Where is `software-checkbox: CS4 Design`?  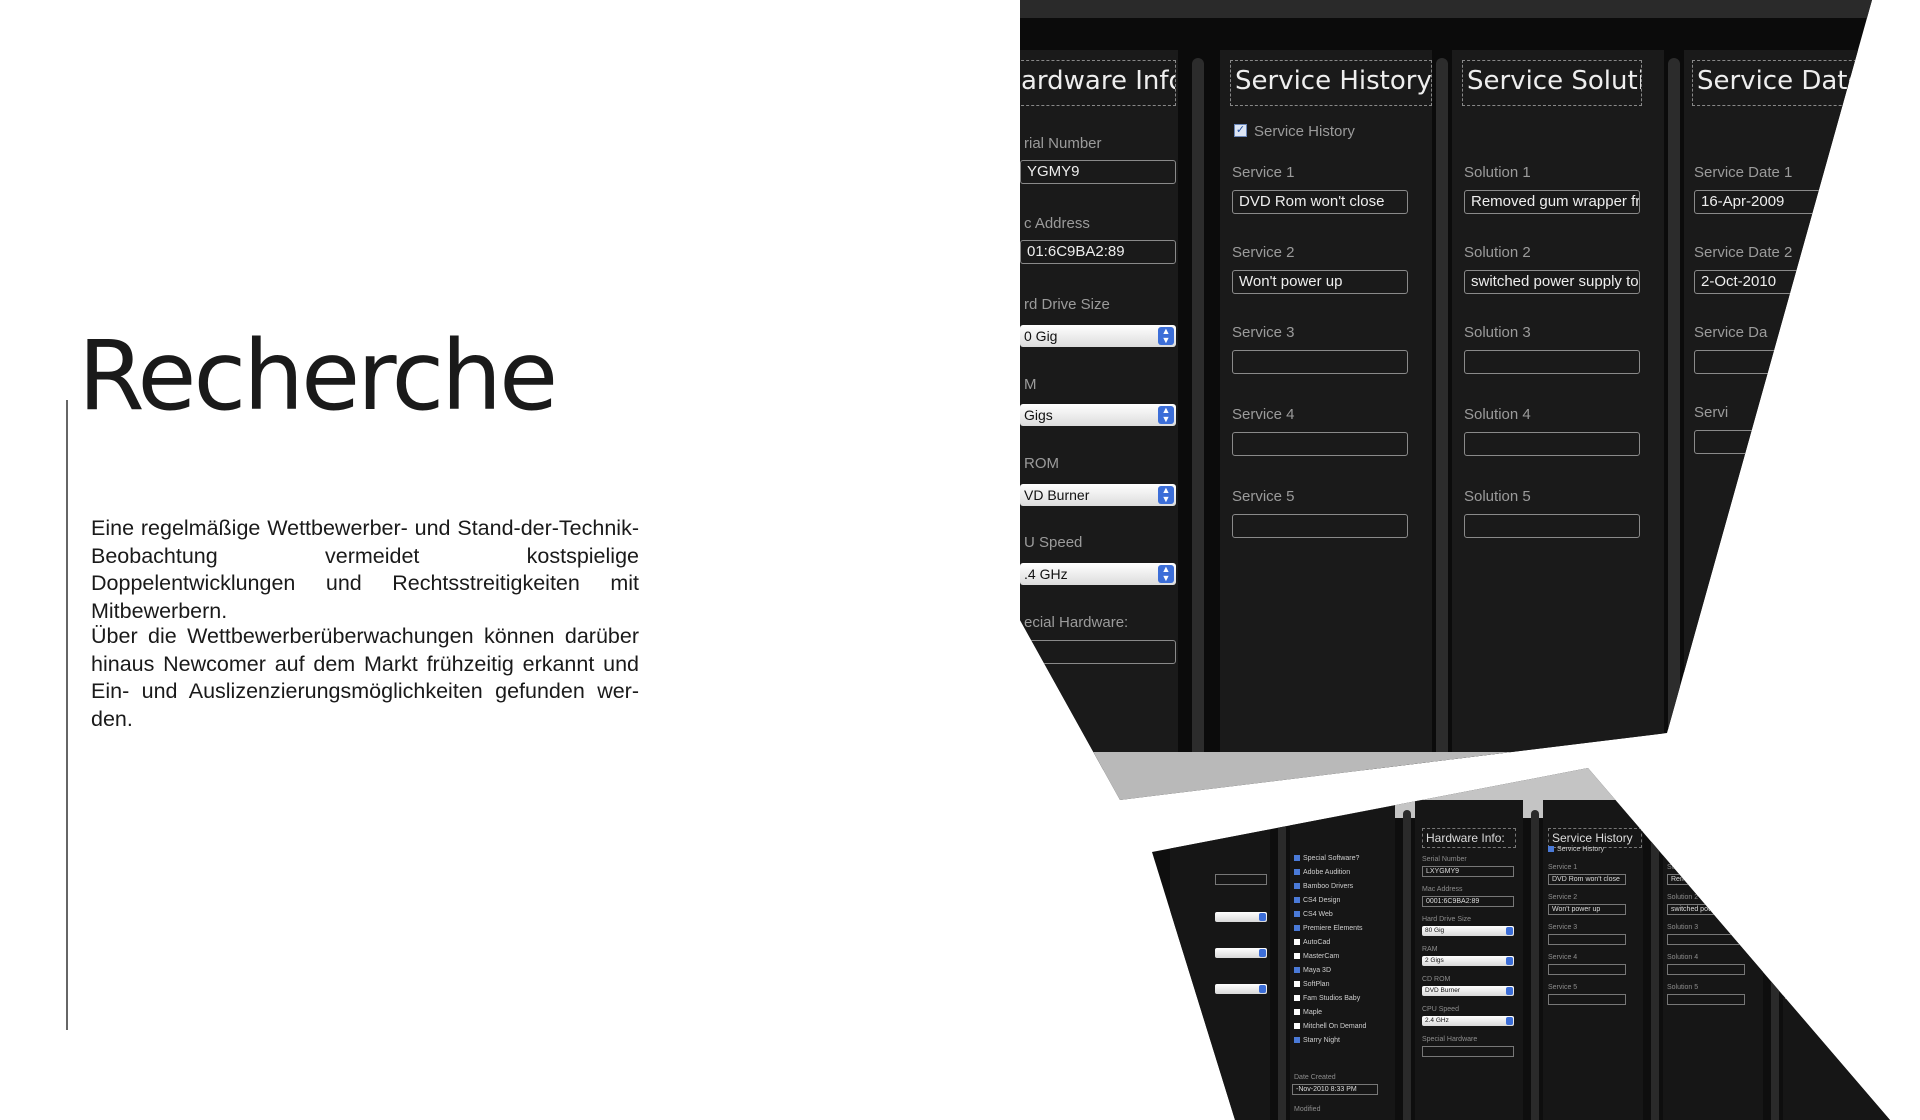
software-checkbox: CS4 Design is located at coordinates (1317, 900).